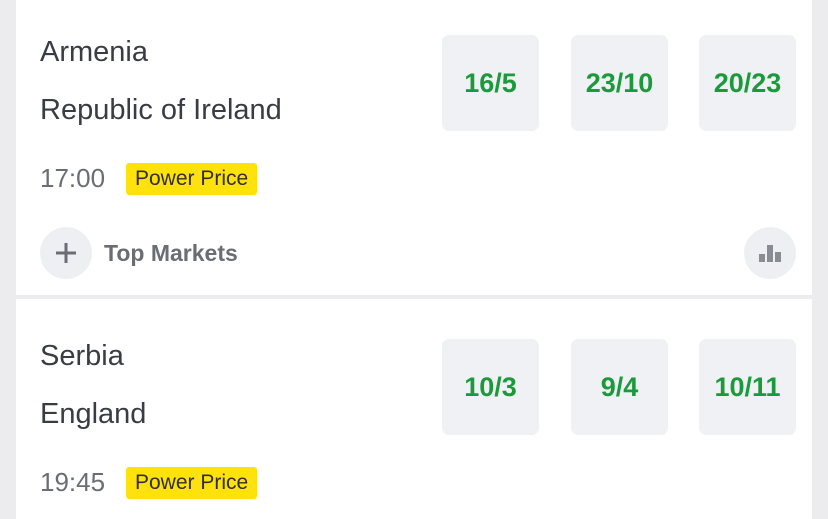 The width and height of the screenshot is (828, 519). I want to click on top-markets-link: Top Markets, so click(171, 253).